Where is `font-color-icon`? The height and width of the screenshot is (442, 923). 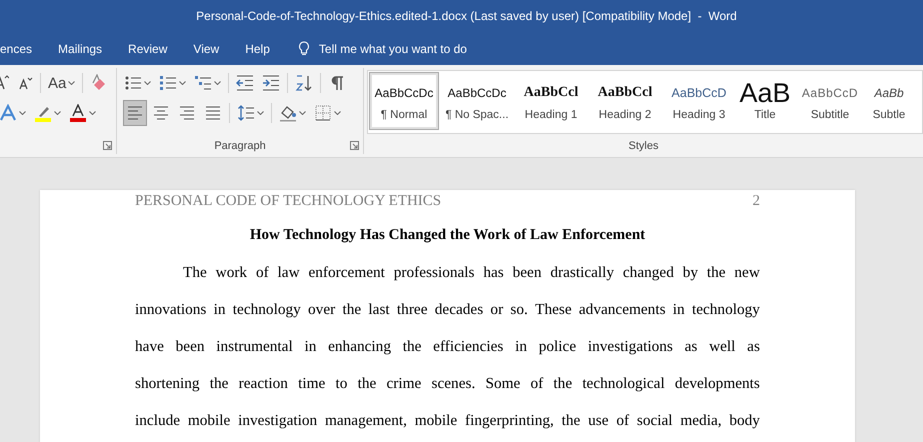
font-color-icon is located at coordinates (78, 113).